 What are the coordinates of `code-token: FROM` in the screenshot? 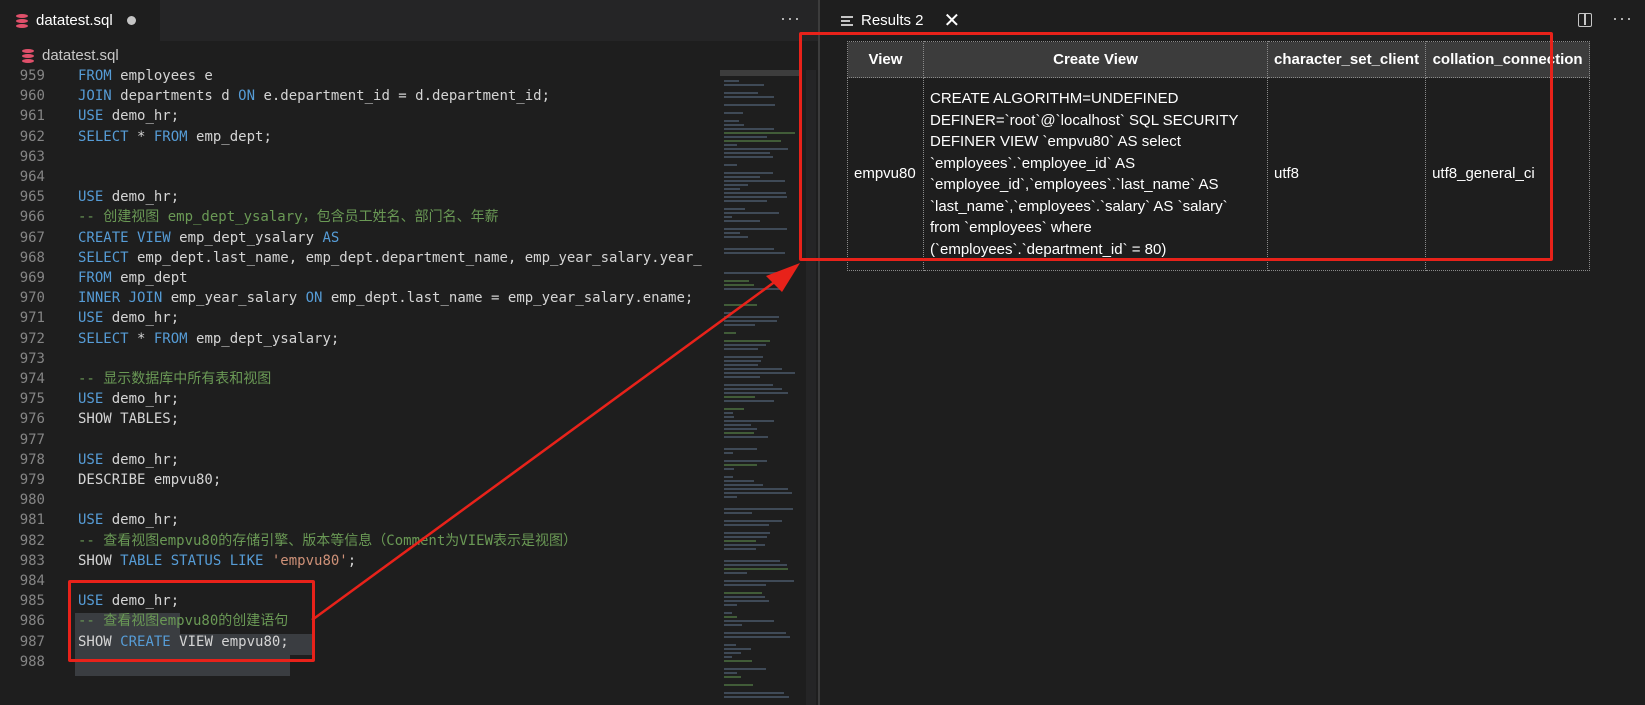 It's located at (170, 338).